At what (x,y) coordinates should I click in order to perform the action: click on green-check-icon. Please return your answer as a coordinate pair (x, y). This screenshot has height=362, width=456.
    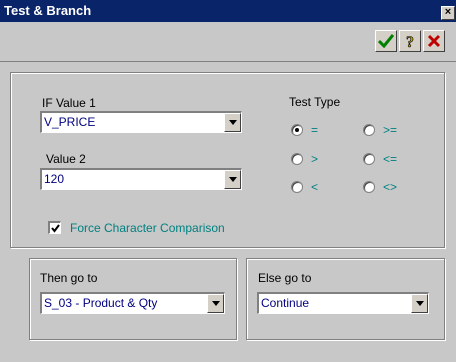
    Looking at the image, I should click on (386, 41).